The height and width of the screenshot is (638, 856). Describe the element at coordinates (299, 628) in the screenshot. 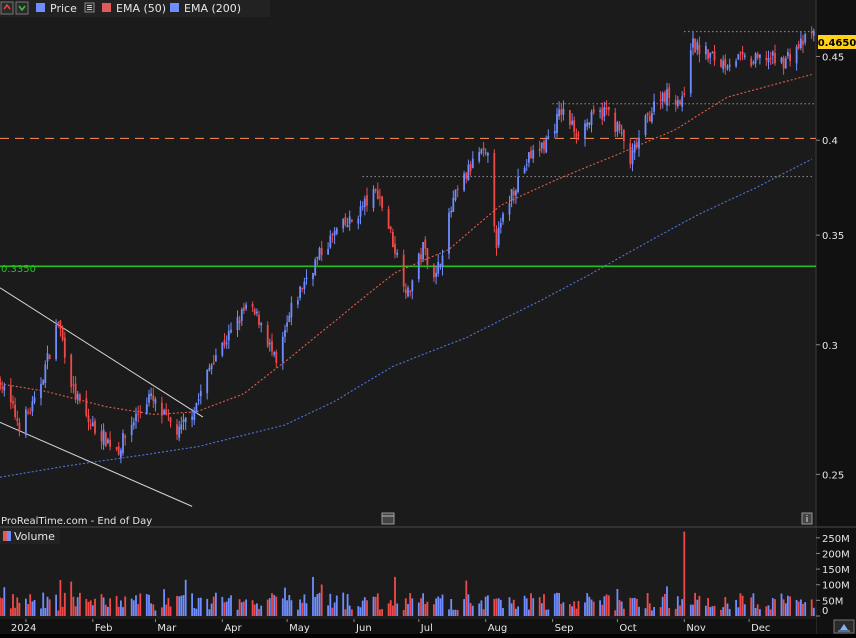

I see `date-axis-label: May` at that location.